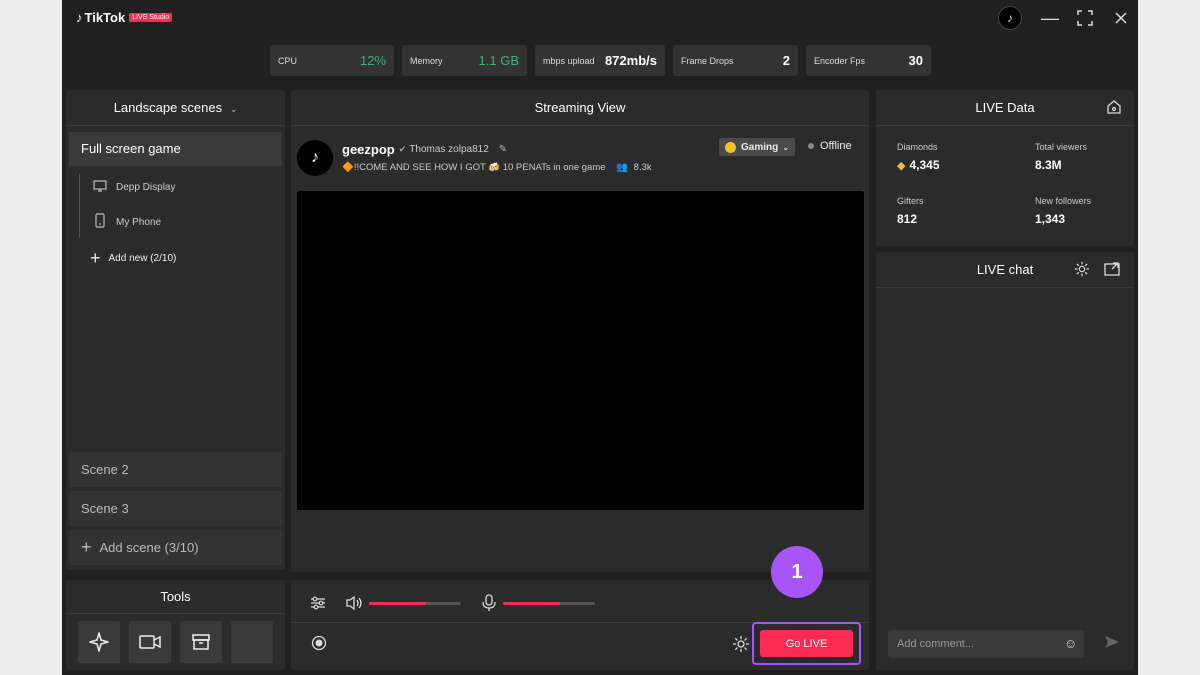 The image size is (1200, 675). I want to click on stream-status: Offline, so click(830, 146).